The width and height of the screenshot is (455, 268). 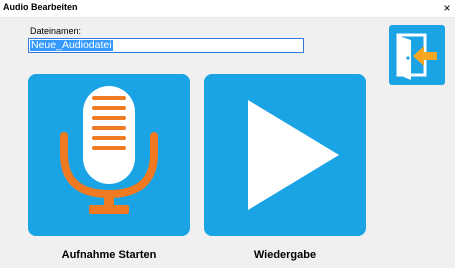 I want to click on record-label: Aufnahme Starten, so click(x=109, y=255).